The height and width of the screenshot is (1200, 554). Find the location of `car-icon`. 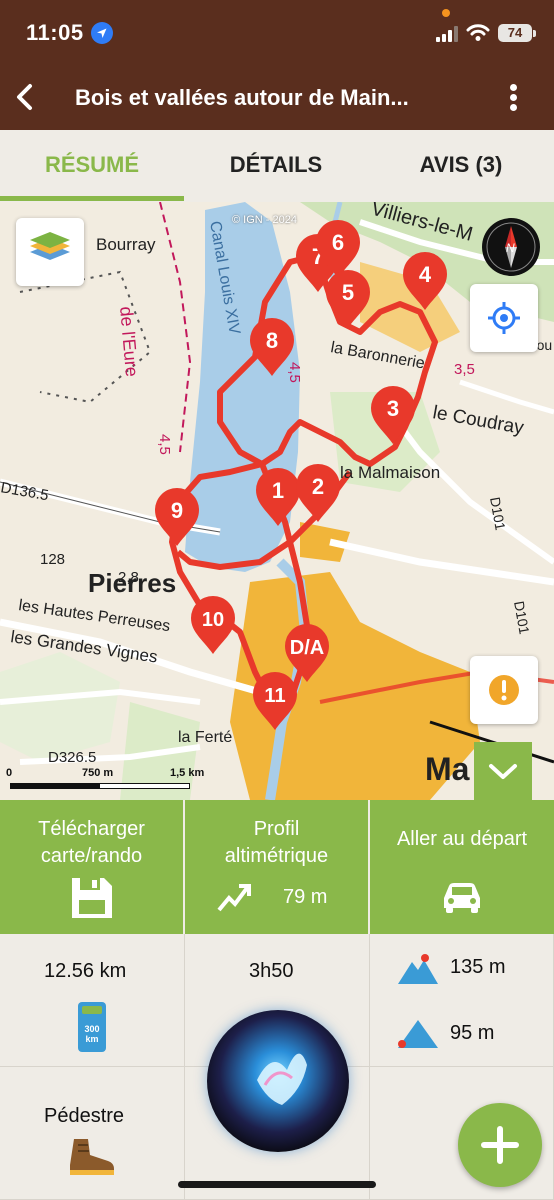

car-icon is located at coordinates (462, 898).